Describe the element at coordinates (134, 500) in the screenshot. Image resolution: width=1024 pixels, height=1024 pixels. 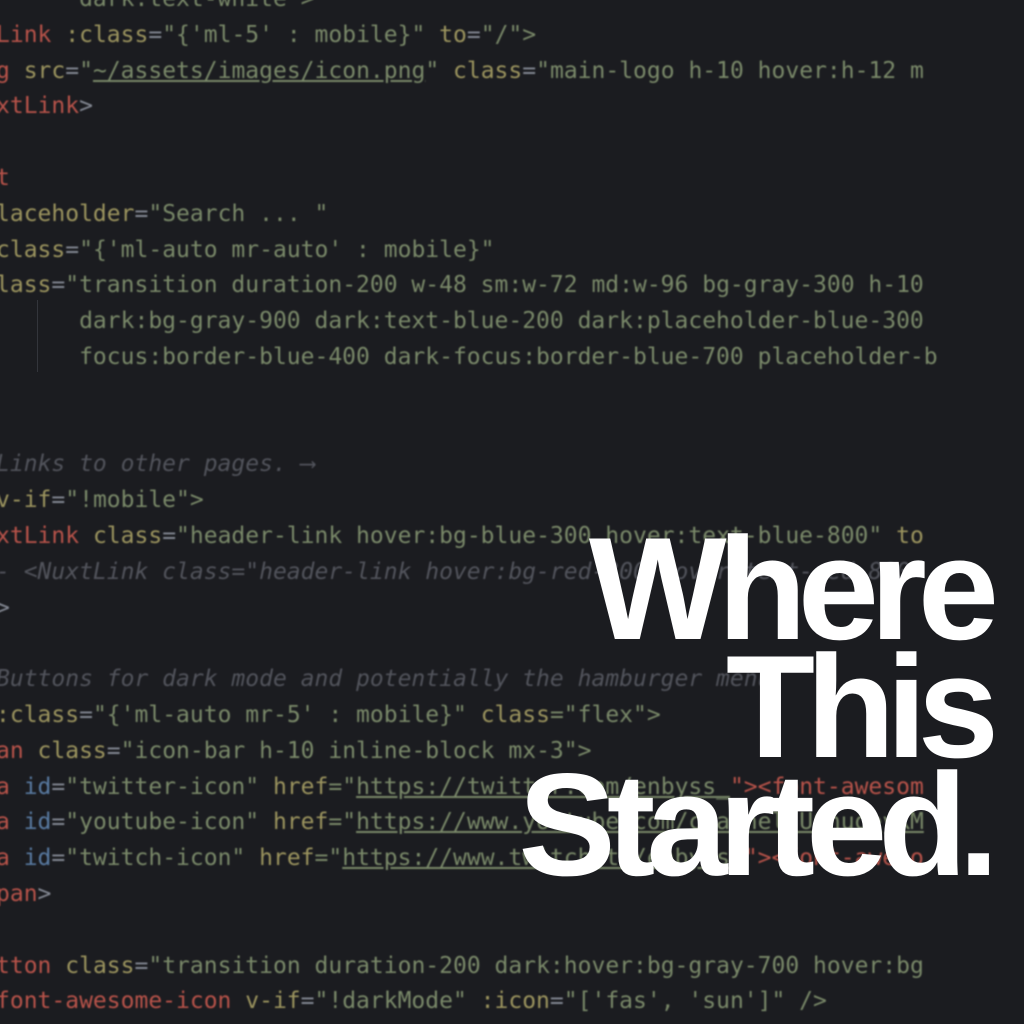
I see `code-token: "!mobile">` at that location.